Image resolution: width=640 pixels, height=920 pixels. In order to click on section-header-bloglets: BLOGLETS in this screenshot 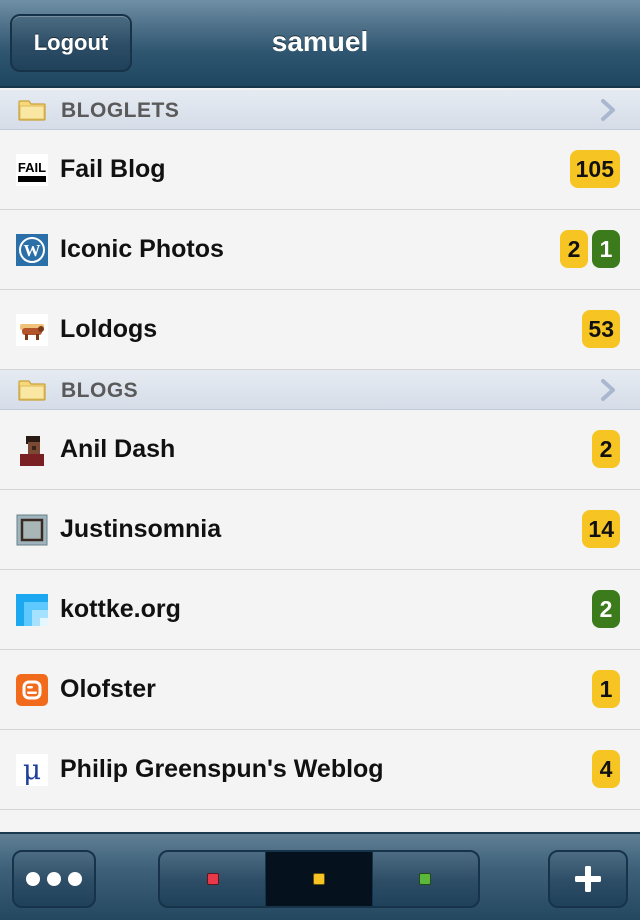, I will do `click(320, 110)`.